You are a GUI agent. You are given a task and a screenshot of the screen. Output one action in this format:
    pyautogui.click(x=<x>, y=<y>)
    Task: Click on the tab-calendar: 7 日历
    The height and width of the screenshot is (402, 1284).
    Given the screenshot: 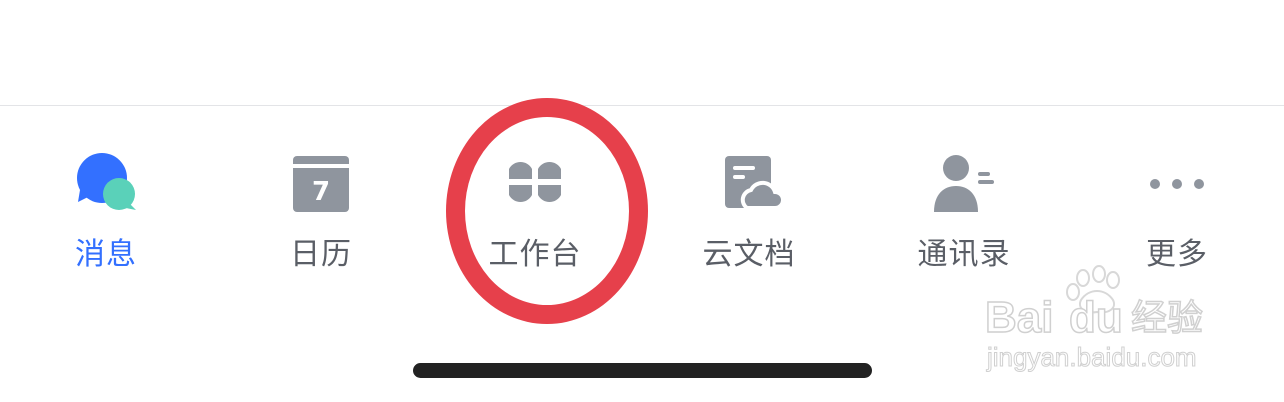 What is the action you would take?
    pyautogui.click(x=321, y=215)
    